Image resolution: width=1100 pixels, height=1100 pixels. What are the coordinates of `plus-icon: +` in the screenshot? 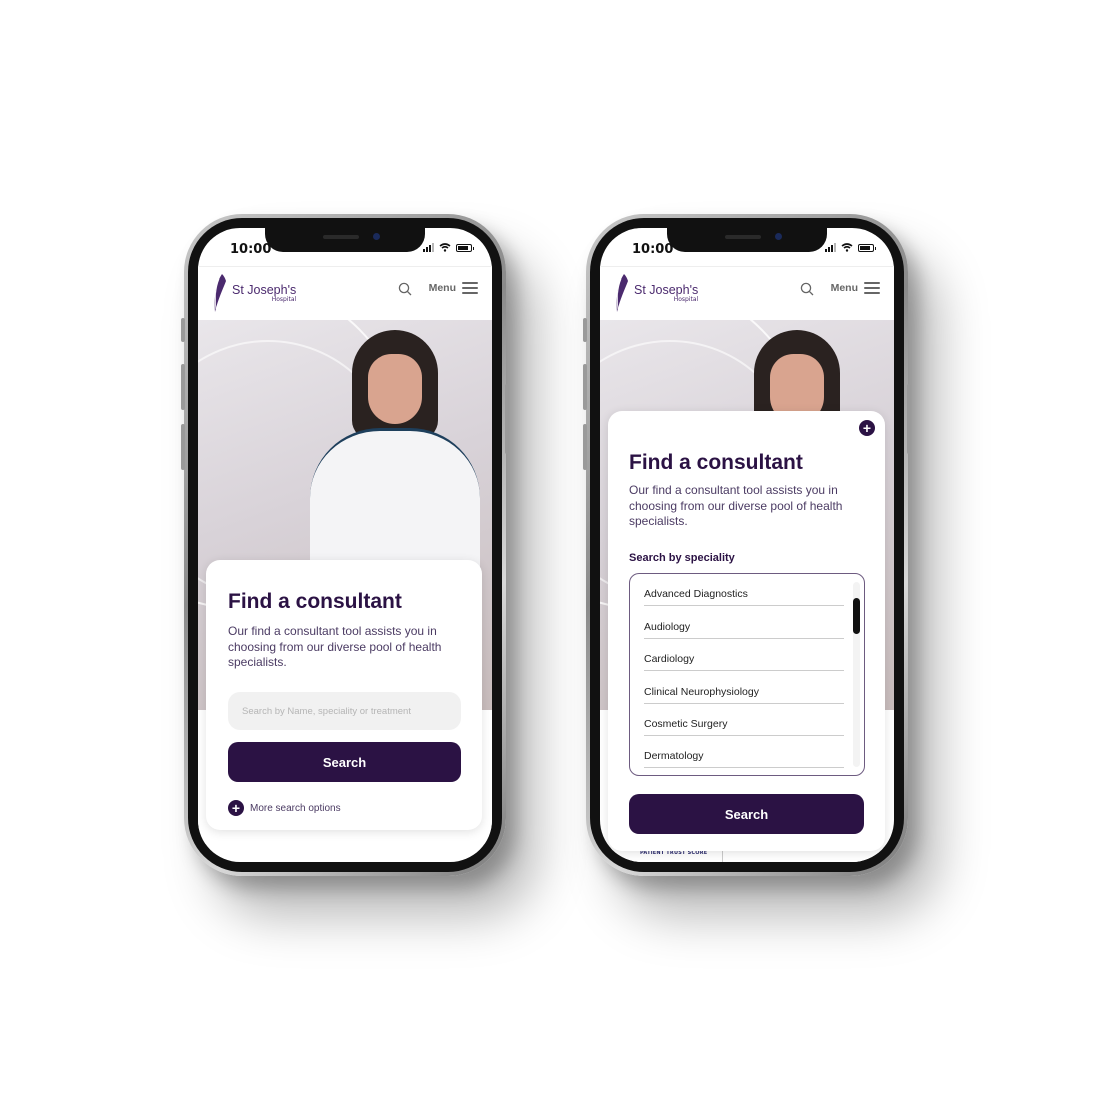 It's located at (236, 808).